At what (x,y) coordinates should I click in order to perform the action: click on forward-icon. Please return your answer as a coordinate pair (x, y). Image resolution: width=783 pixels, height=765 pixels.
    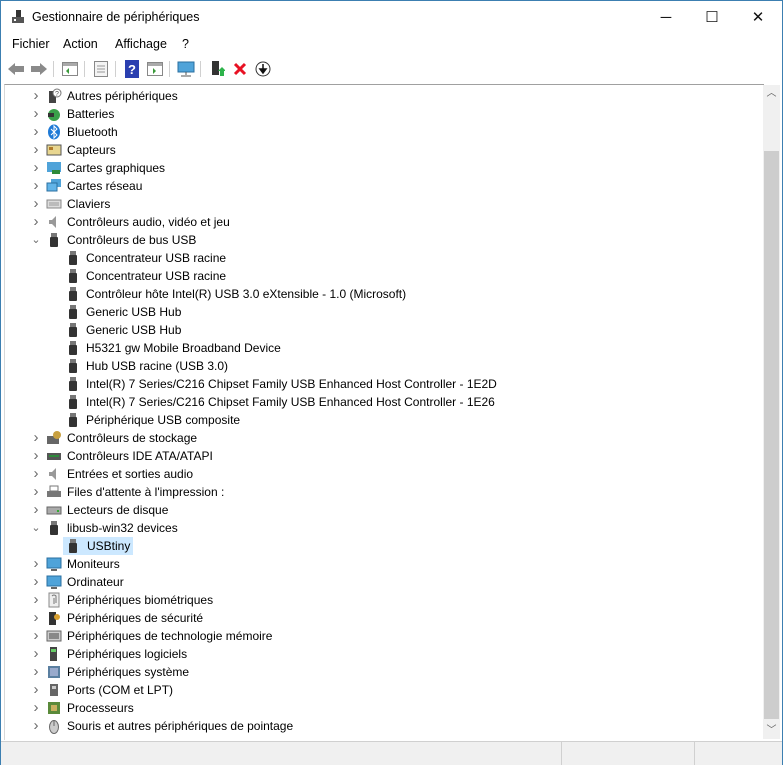
    Looking at the image, I should click on (39, 69).